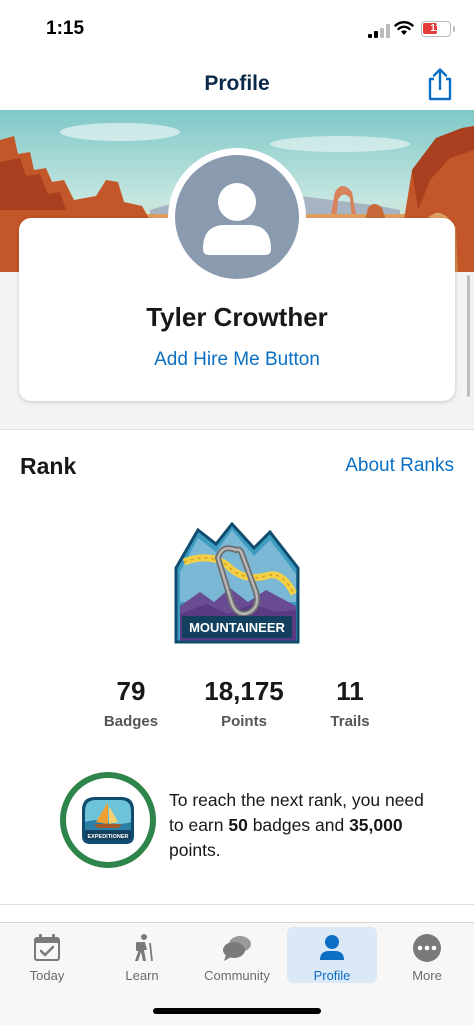  What do you see at coordinates (298, 825) in the screenshot?
I see `next-rank-middle: badges and` at bounding box center [298, 825].